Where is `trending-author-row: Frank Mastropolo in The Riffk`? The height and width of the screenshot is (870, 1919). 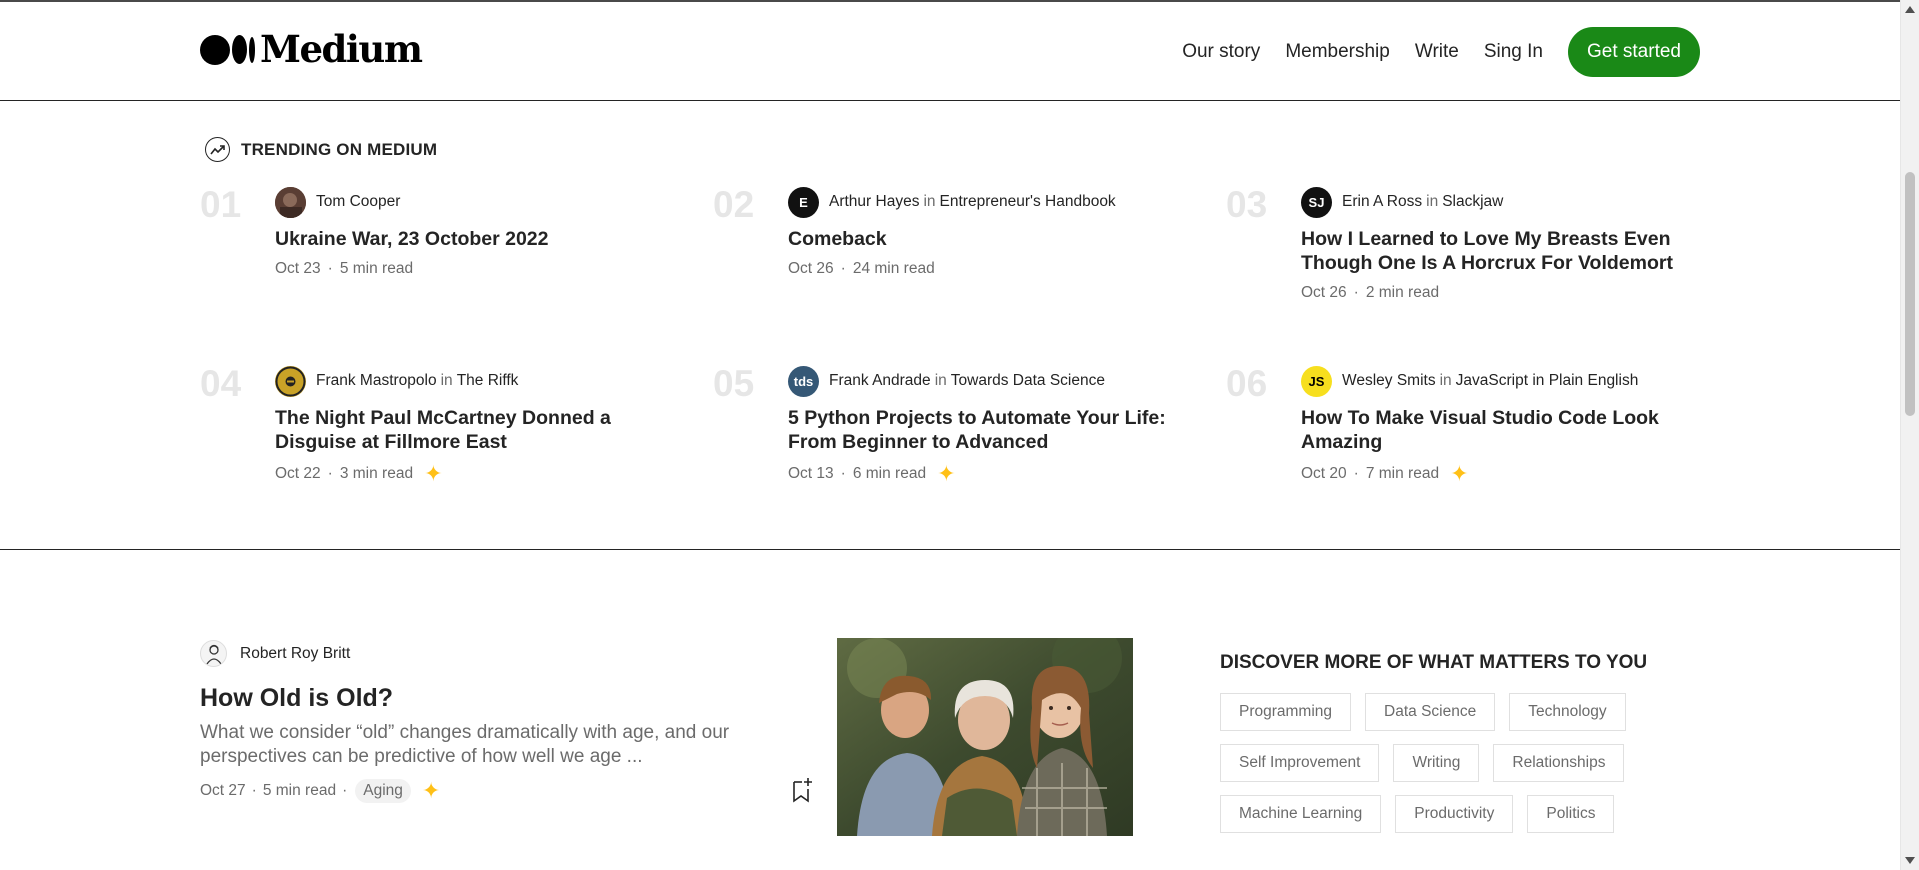 trending-author-row: Frank Mastropolo in The Riffk is located at coordinates (480, 381).